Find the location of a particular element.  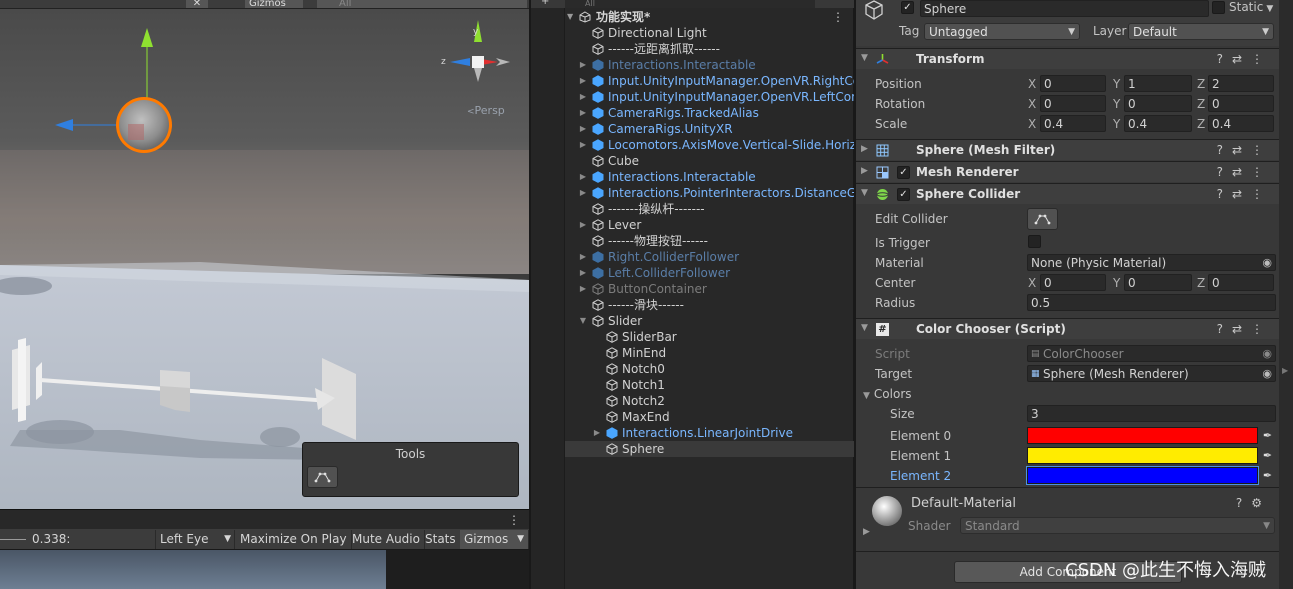

hierarchy-item: ▼ Slider is located at coordinates (709, 321).